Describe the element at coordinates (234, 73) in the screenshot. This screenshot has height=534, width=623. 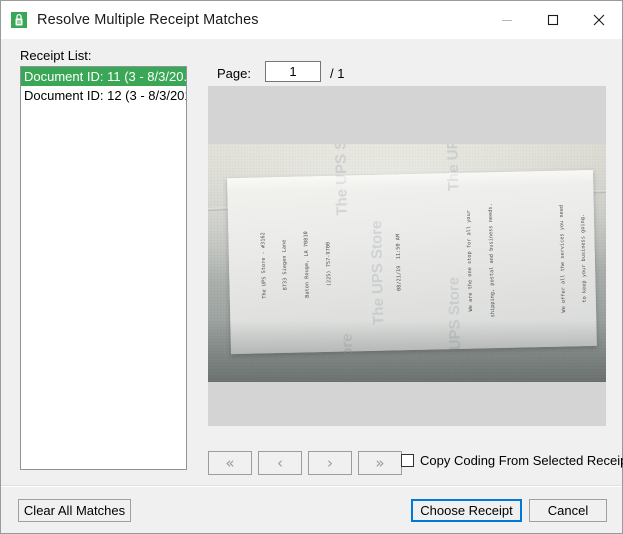
I see `page-label: Page:` at that location.